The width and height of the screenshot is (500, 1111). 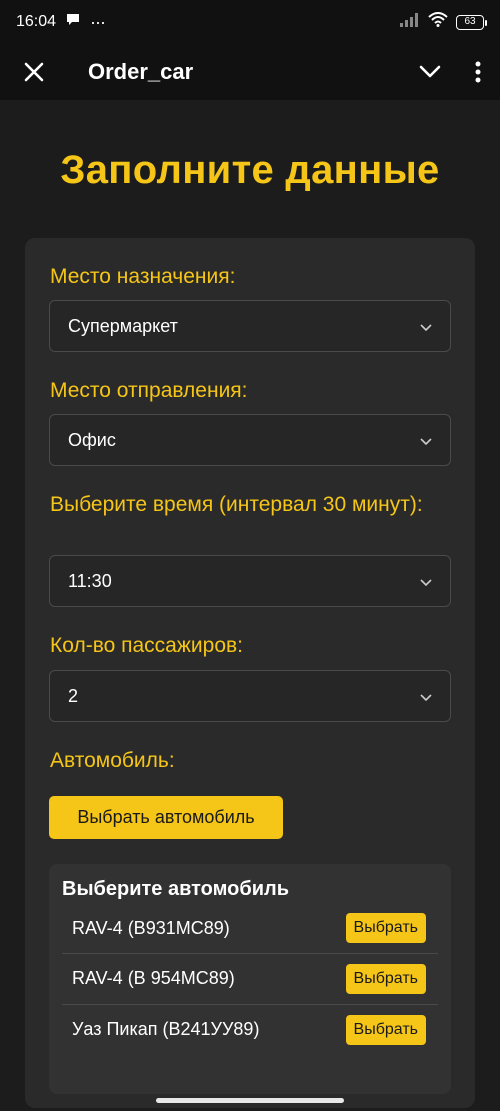 What do you see at coordinates (73, 695) in the screenshot?
I see `passengers-value: 2` at bounding box center [73, 695].